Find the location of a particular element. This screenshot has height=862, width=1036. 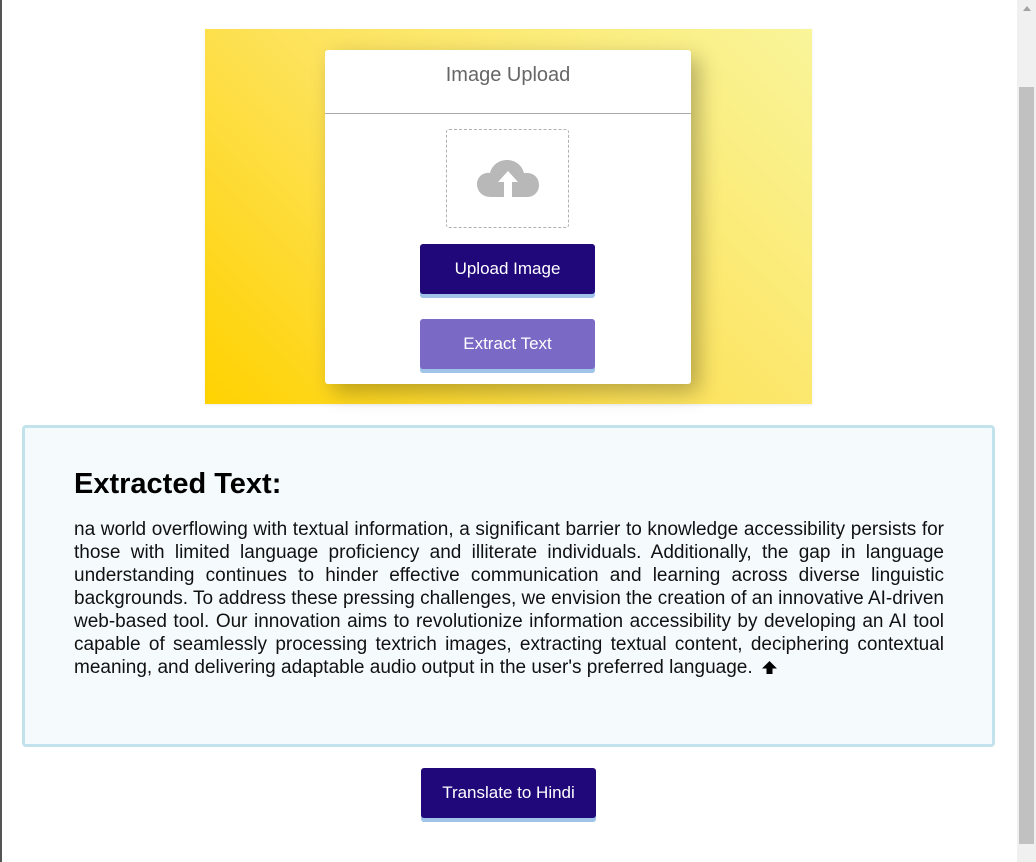

translate-to-hindi-button: Translate to Hindi is located at coordinates (508, 793).